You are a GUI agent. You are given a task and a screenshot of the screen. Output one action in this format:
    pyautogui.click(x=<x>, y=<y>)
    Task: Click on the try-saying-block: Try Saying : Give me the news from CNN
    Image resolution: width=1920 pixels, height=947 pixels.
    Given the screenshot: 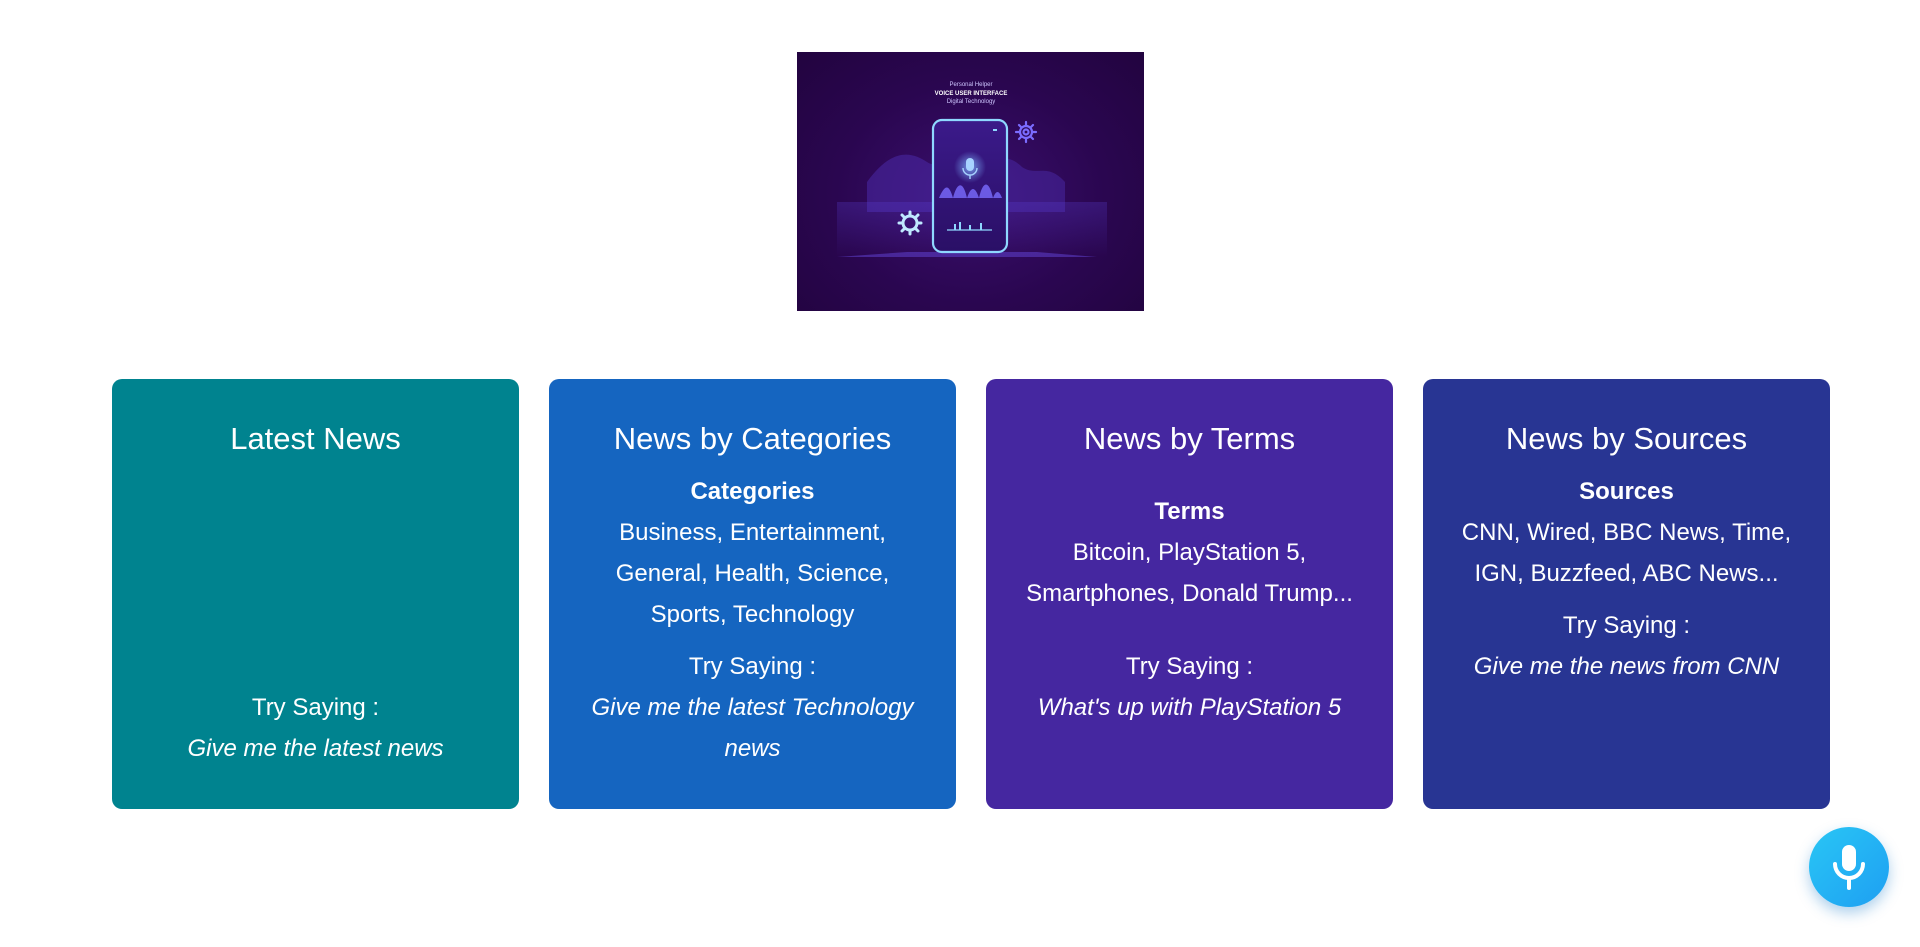 What is the action you would take?
    pyautogui.click(x=1626, y=646)
    